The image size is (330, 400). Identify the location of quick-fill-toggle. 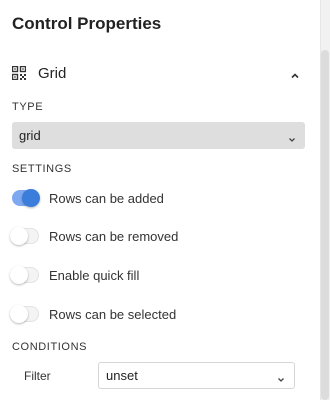
(24, 275).